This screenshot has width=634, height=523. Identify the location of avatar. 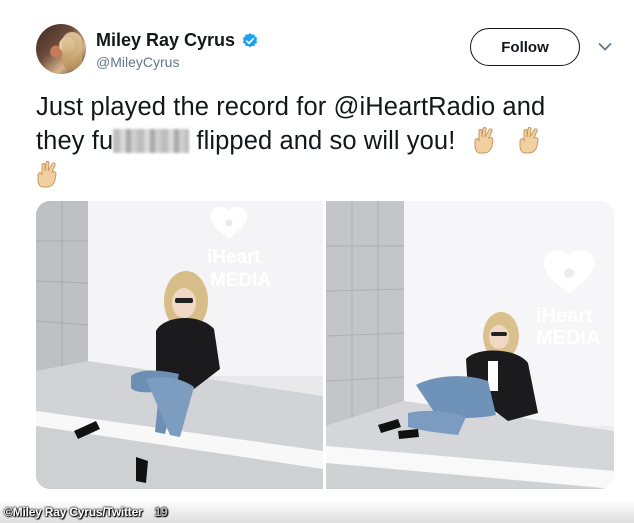
(61, 49).